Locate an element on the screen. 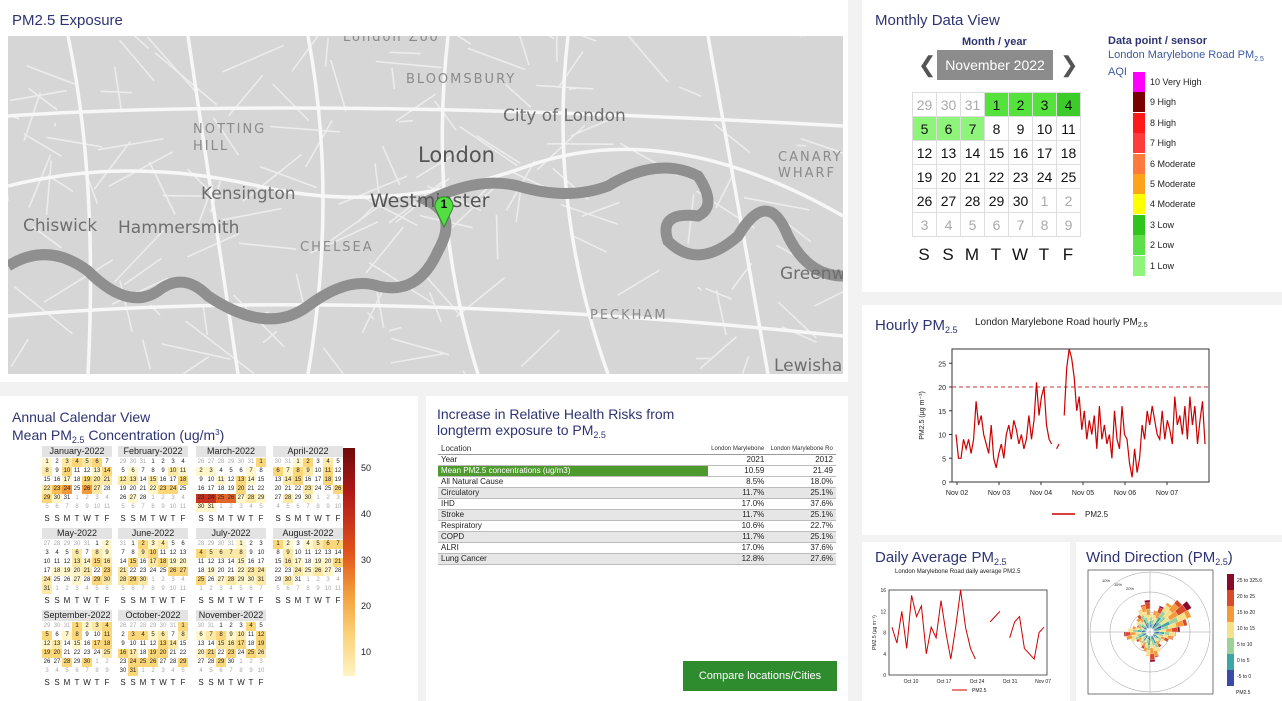 The width and height of the screenshot is (1282, 701). month-day-cell: 12 is located at coordinates (924, 152).